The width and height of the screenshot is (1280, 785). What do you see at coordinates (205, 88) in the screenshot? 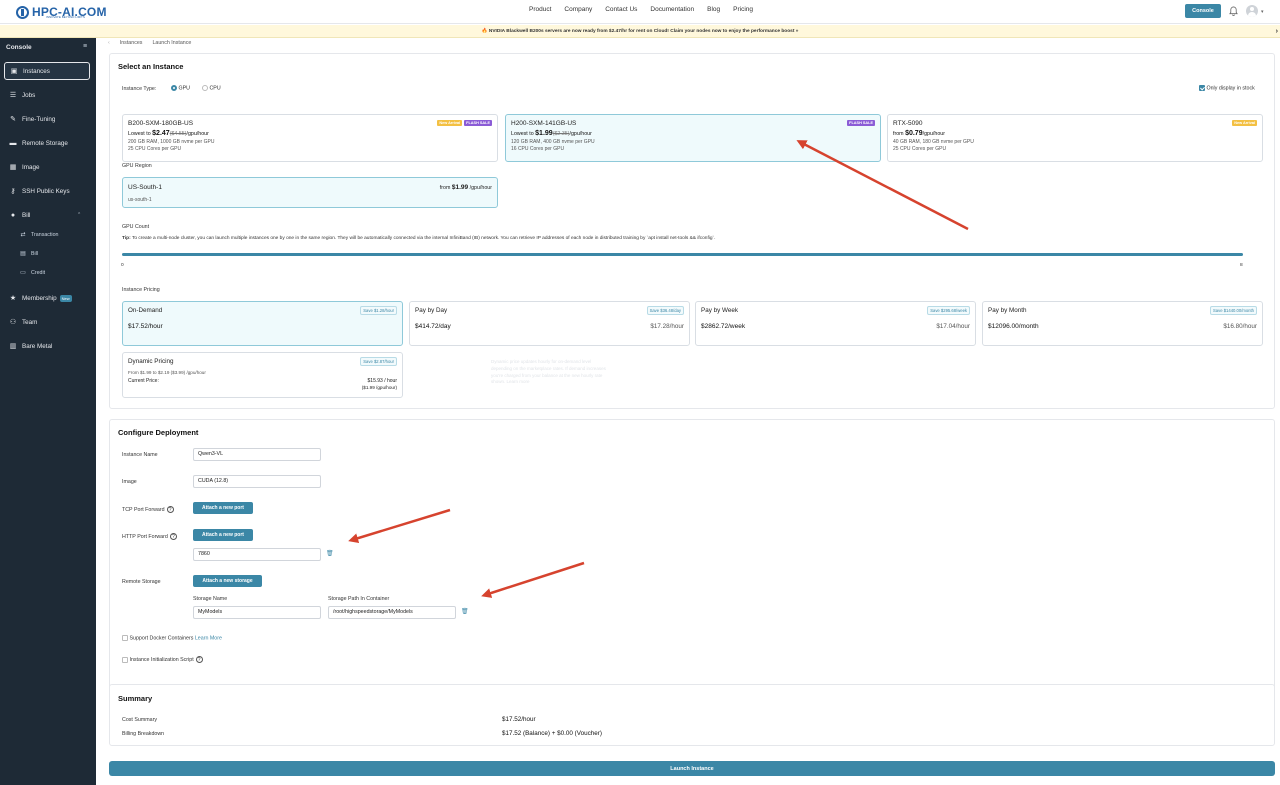
I see `radio-unselected-icon` at bounding box center [205, 88].